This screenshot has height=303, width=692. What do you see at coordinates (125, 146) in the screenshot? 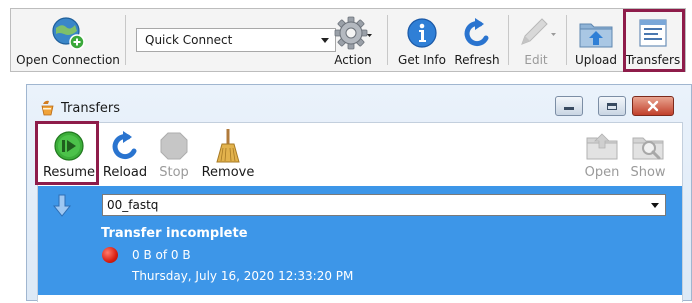
I see `reload-icon` at bounding box center [125, 146].